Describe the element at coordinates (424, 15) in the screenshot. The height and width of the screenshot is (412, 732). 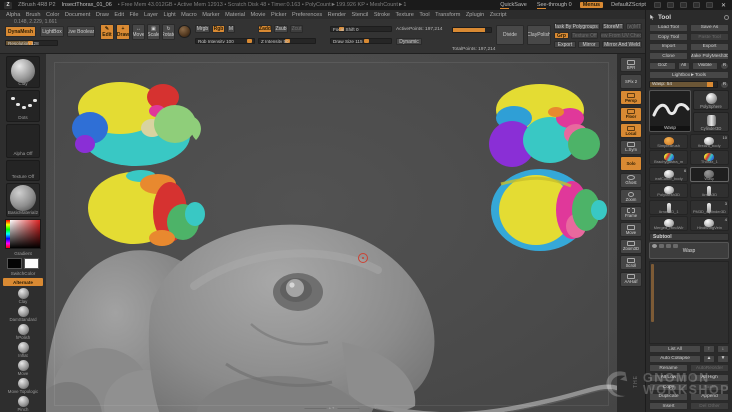
I see `menu-tool: Tool` at that location.